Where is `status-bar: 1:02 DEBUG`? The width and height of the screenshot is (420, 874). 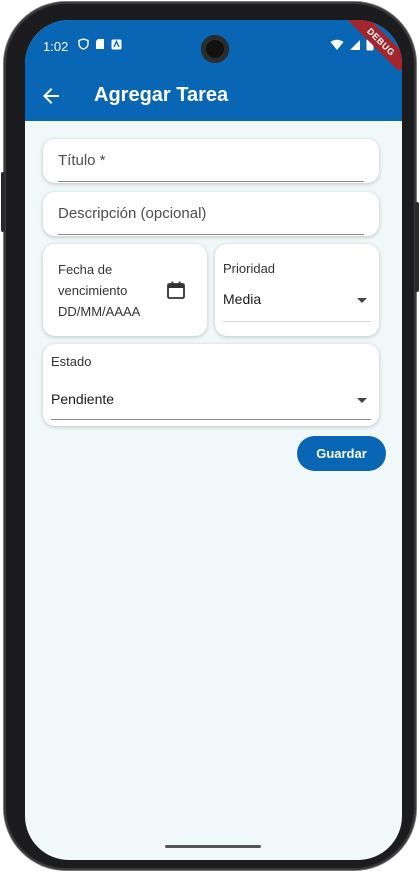
status-bar: 1:02 DEBUG is located at coordinates (213, 50).